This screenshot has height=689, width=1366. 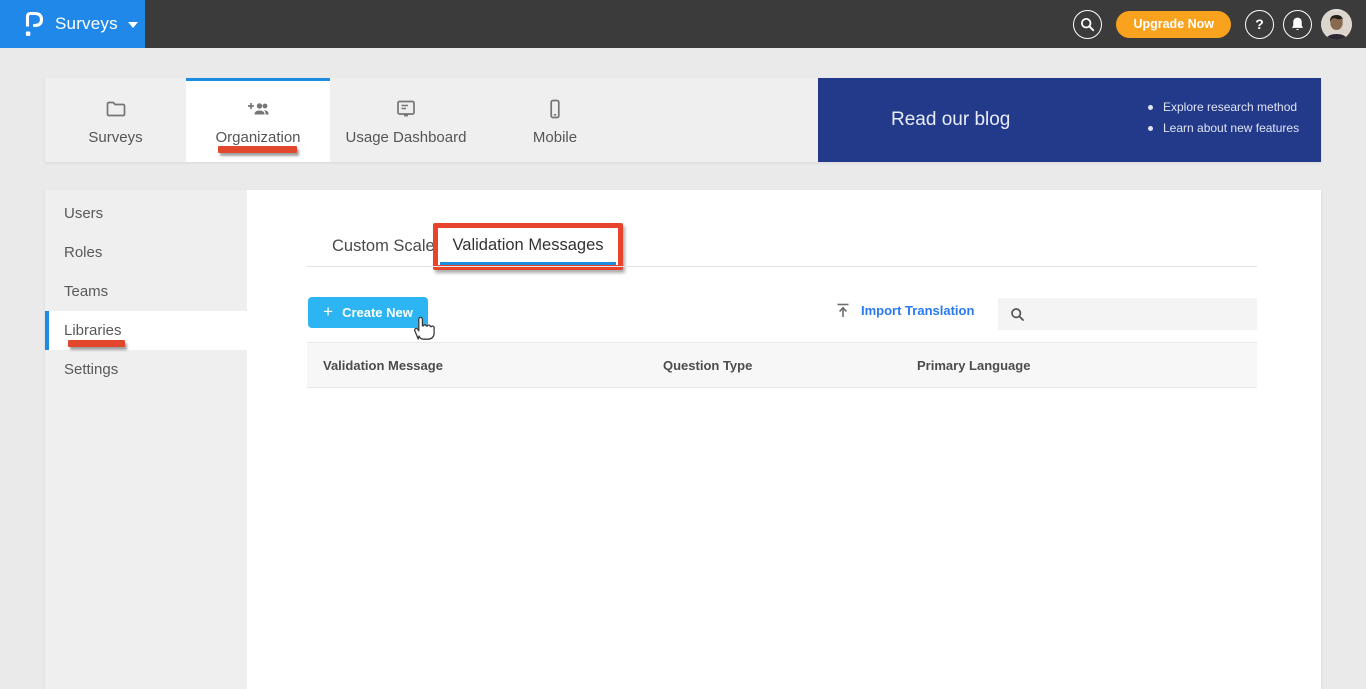 What do you see at coordinates (132, 25) in the screenshot?
I see `chevron-down-icon` at bounding box center [132, 25].